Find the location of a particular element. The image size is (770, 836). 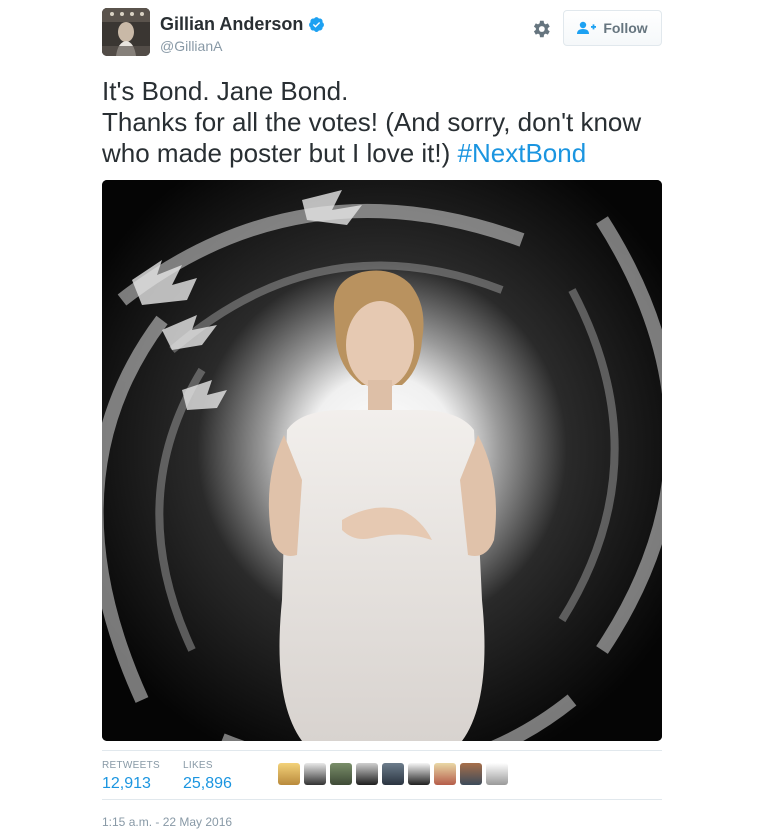

name-row: Gillian Anderson is located at coordinates (242, 24).